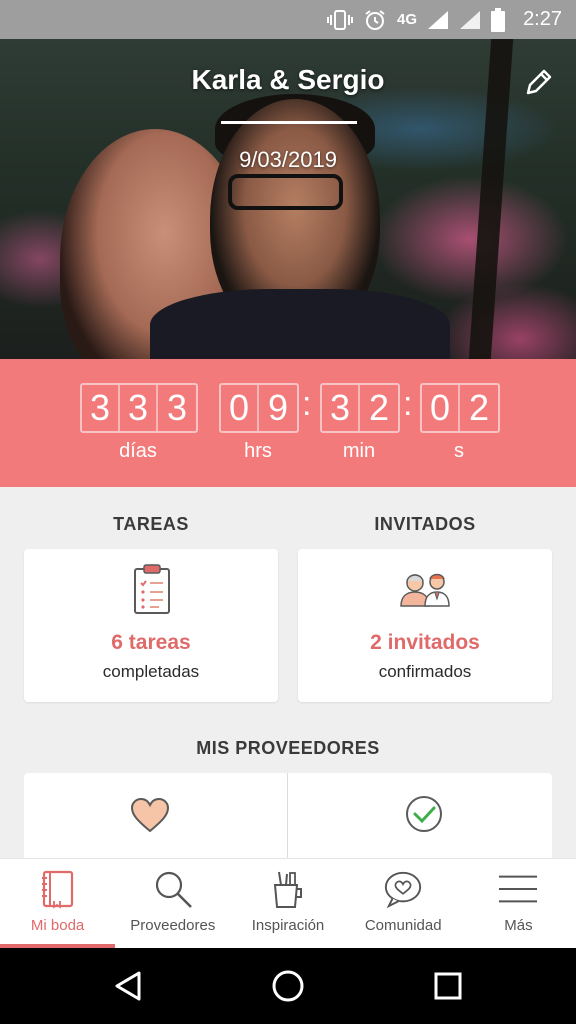 The width and height of the screenshot is (576, 1024). Describe the element at coordinates (288, 79) in the screenshot. I see `couple-names: Karla & Sergio` at that location.